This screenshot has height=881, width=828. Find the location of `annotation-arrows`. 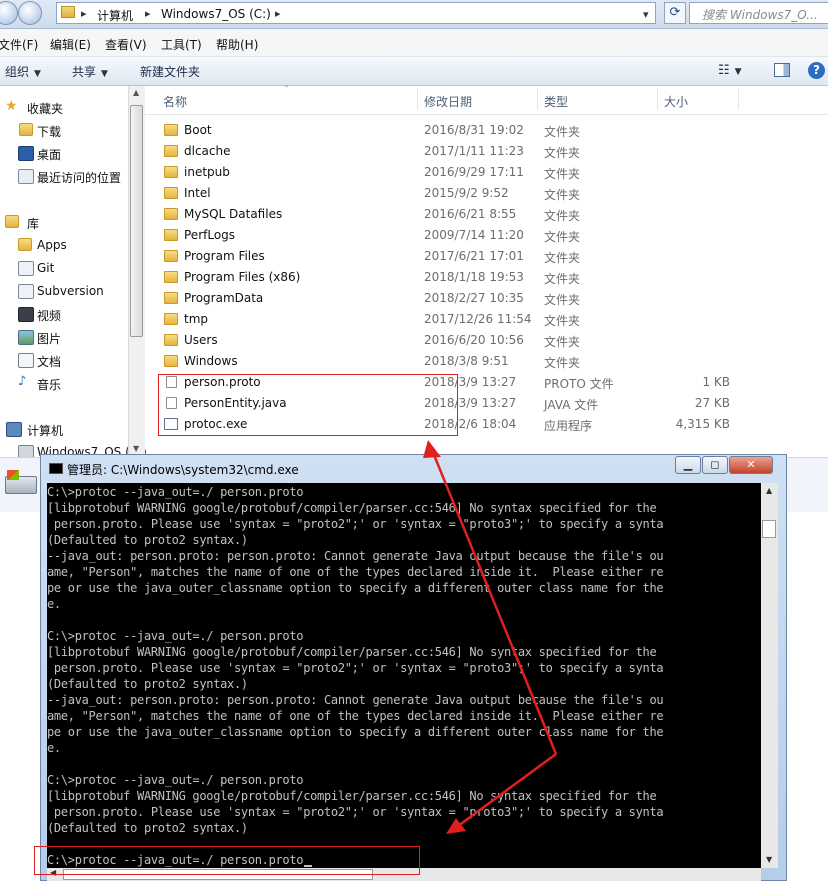

annotation-arrows is located at coordinates (490, 637).